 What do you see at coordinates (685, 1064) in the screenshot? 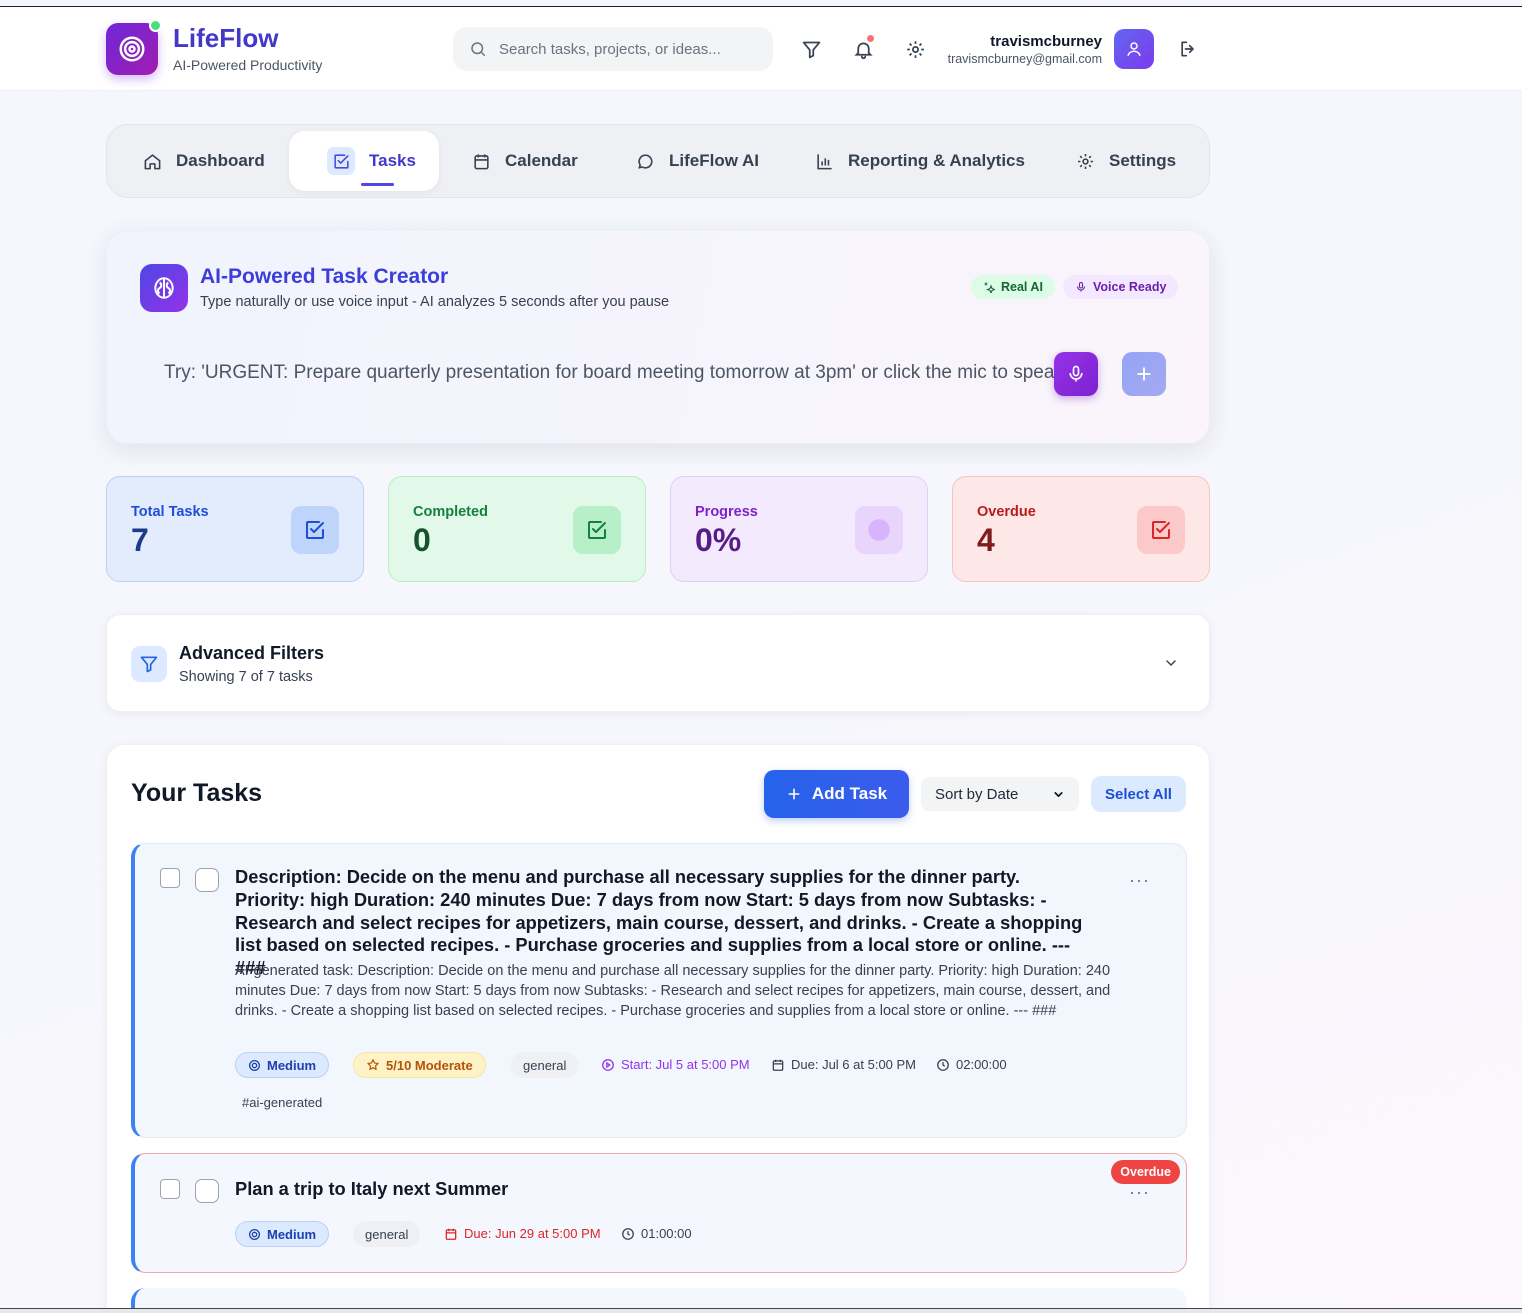
I see `start-label: Start: Jul 5 at 5:00 PM` at bounding box center [685, 1064].